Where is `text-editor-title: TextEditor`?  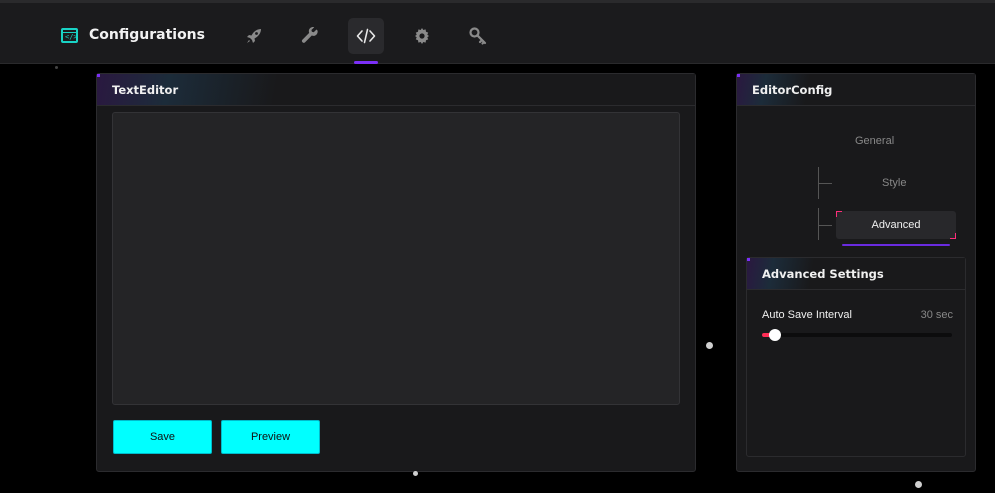 text-editor-title: TextEditor is located at coordinates (396, 90).